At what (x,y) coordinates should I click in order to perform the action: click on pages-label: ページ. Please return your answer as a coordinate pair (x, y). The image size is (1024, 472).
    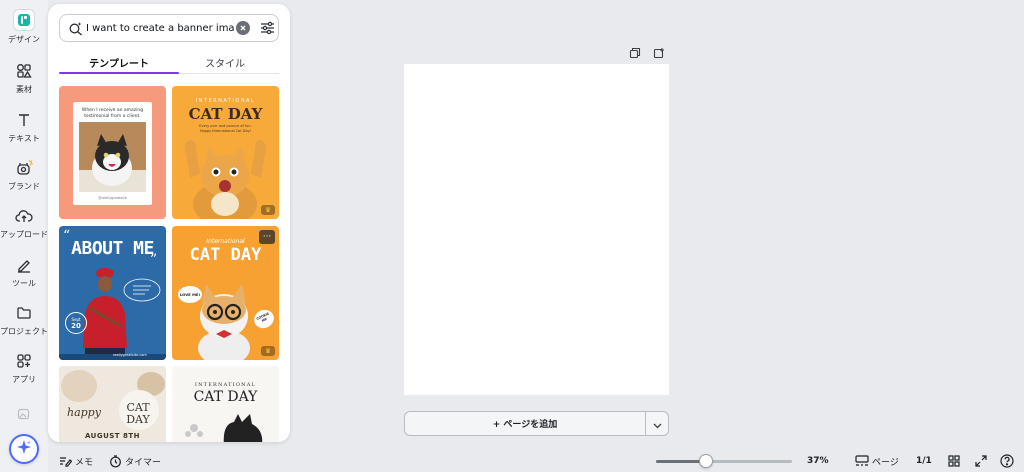
    Looking at the image, I should click on (885, 462).